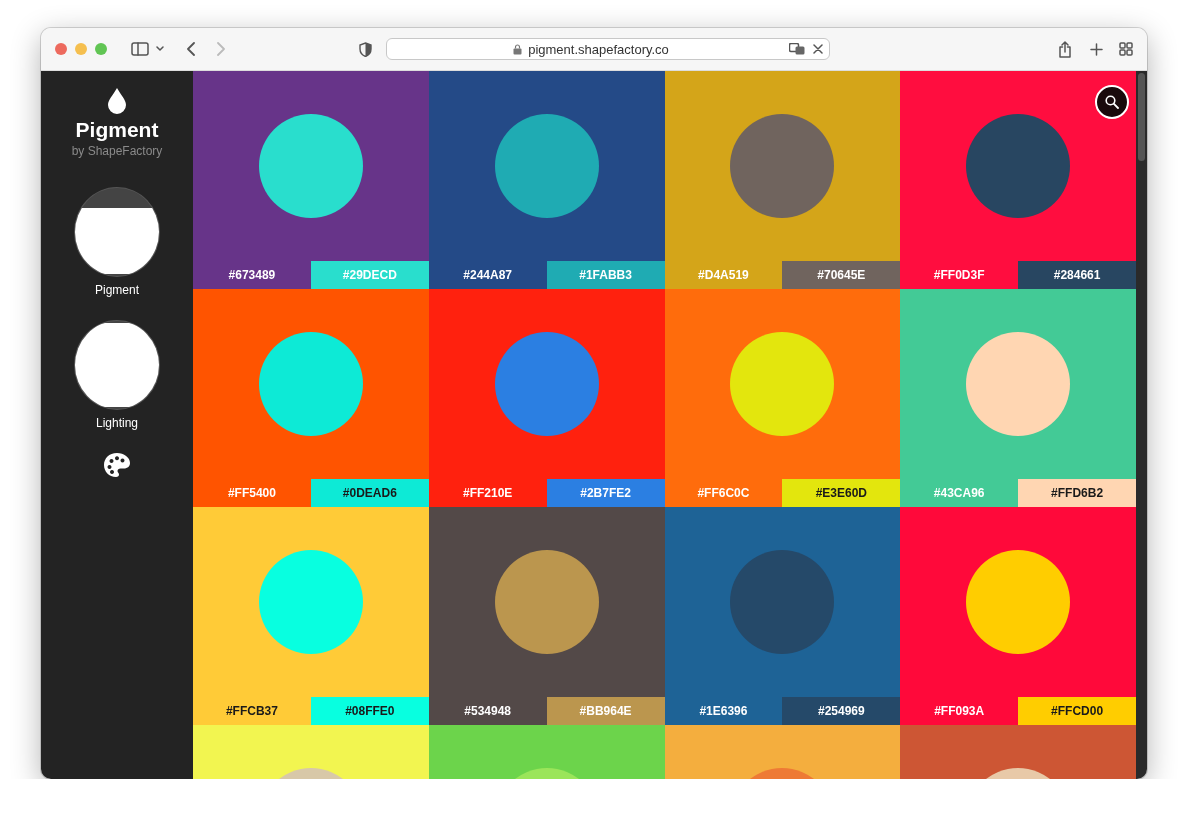 The image size is (1188, 836). I want to click on scrollbar, so click(1141, 425).